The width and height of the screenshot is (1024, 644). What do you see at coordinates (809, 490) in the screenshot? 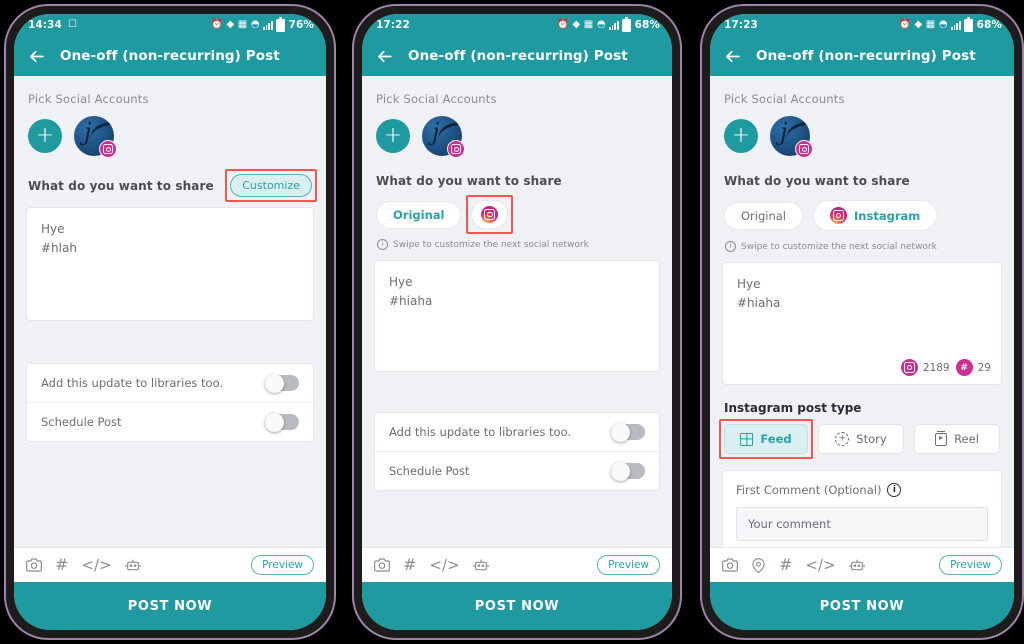
I see `first-comment-label: First Comment (Optional)` at bounding box center [809, 490].